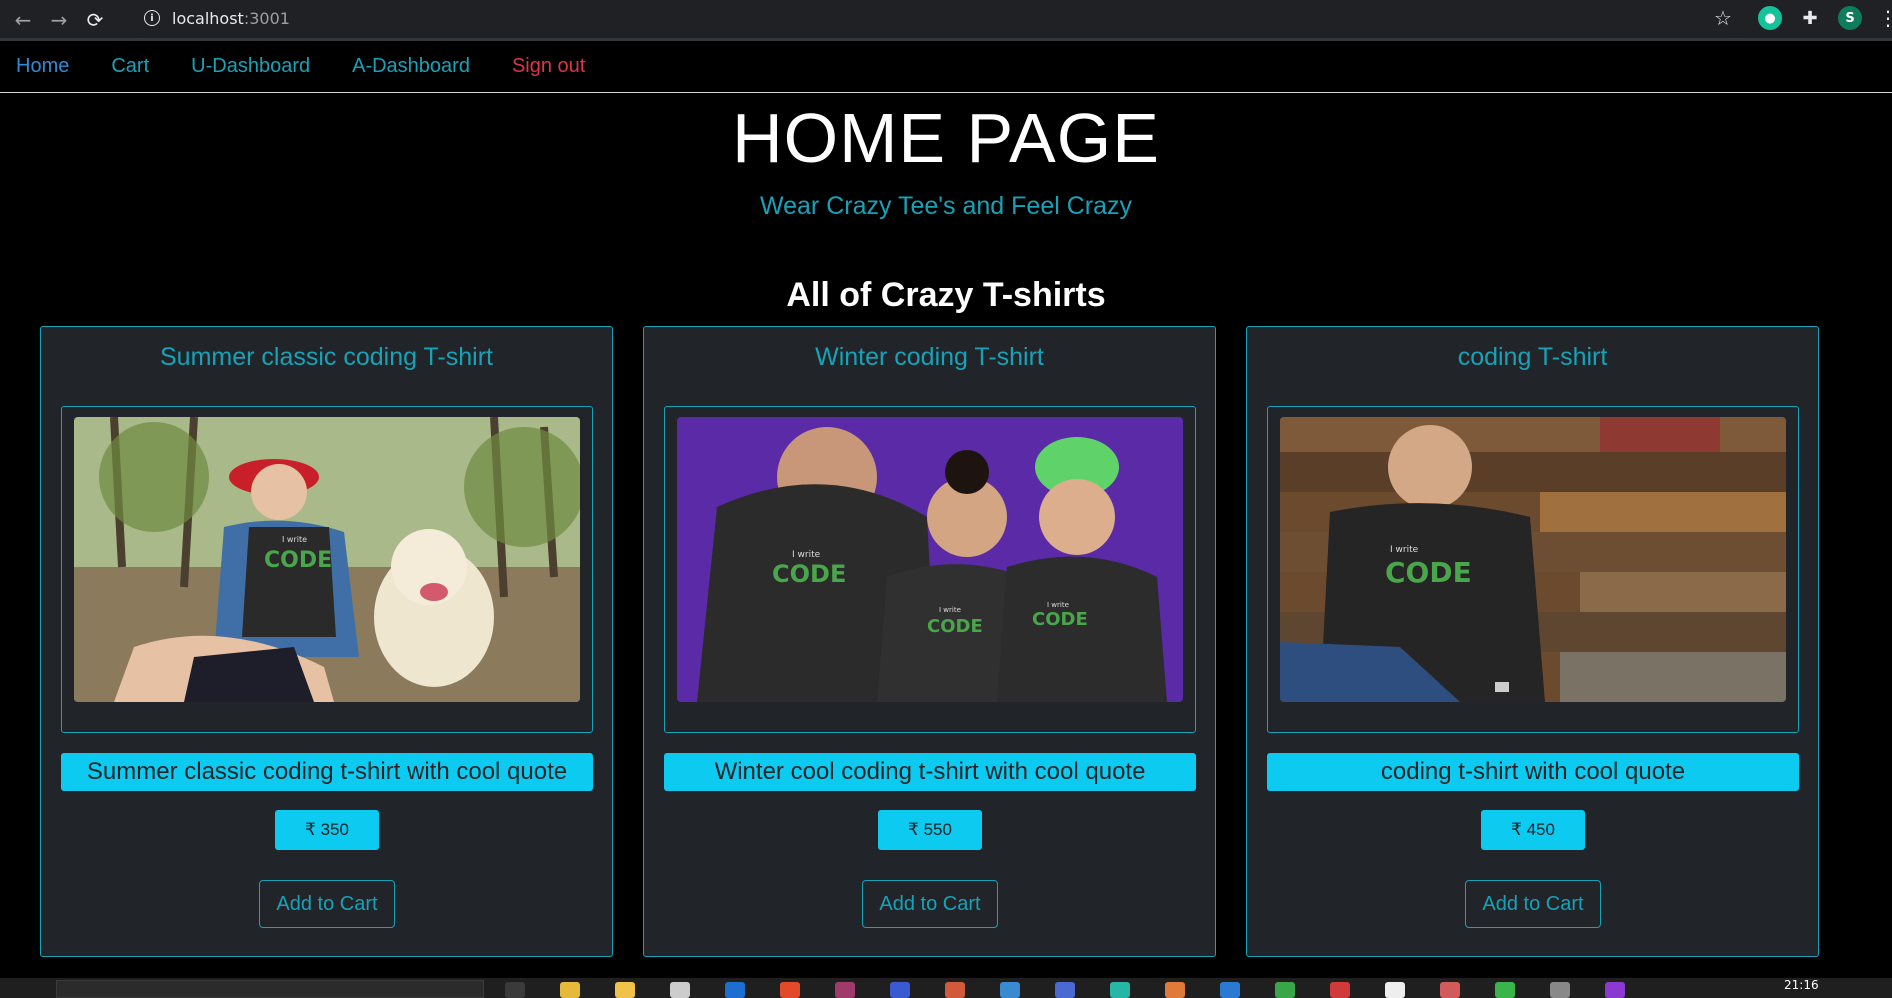 The image size is (1892, 998). I want to click on price-badge: ₹ 350, so click(327, 830).